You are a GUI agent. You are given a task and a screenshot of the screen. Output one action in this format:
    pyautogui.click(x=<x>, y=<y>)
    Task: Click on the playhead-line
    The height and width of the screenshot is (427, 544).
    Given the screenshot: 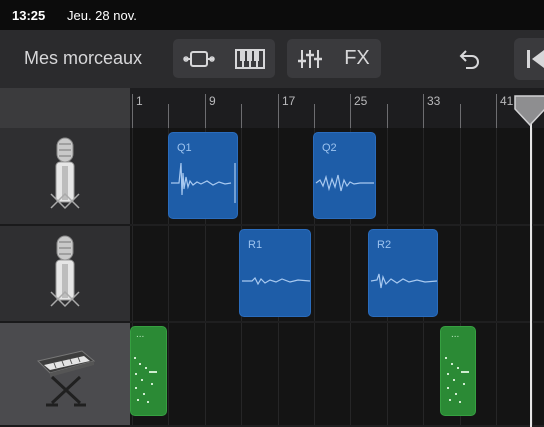 What is the action you would take?
    pyautogui.click(x=531, y=268)
    